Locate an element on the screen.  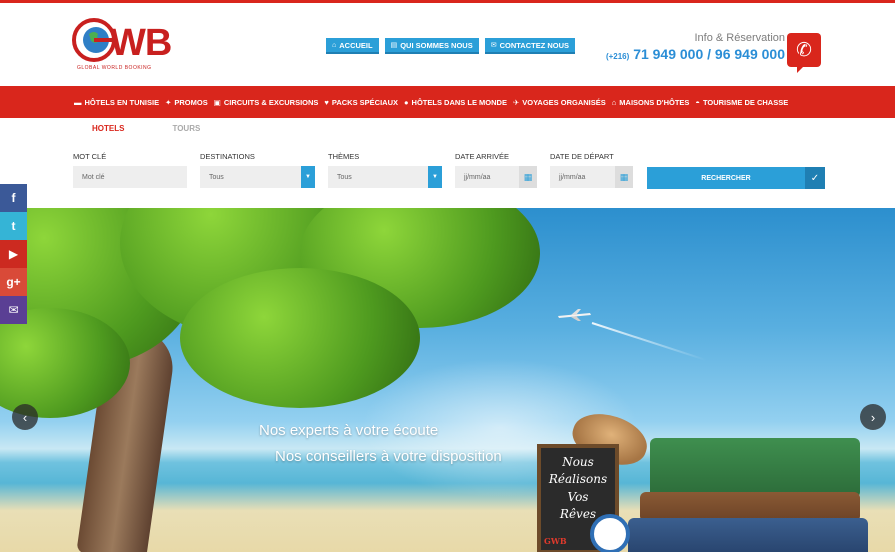
bed-icon: ▬ is located at coordinates (78, 102).